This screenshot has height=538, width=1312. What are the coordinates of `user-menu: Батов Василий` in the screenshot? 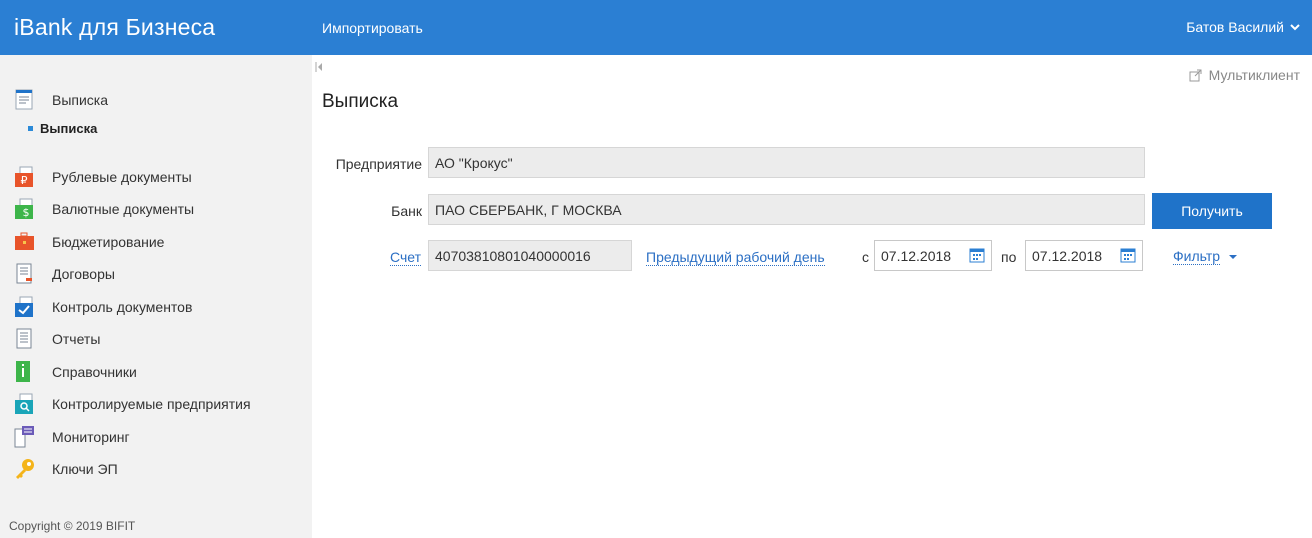 It's located at (1243, 27).